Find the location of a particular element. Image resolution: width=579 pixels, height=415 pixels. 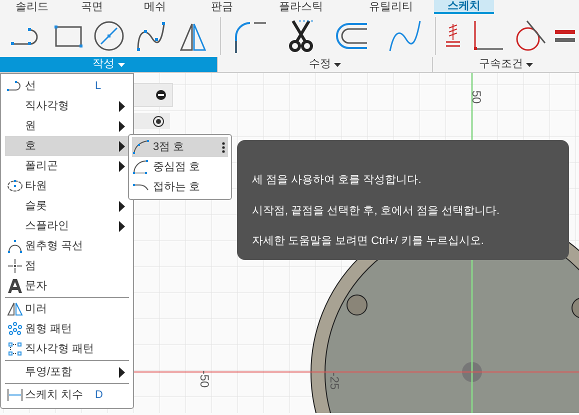

radio-icon is located at coordinates (158, 121).